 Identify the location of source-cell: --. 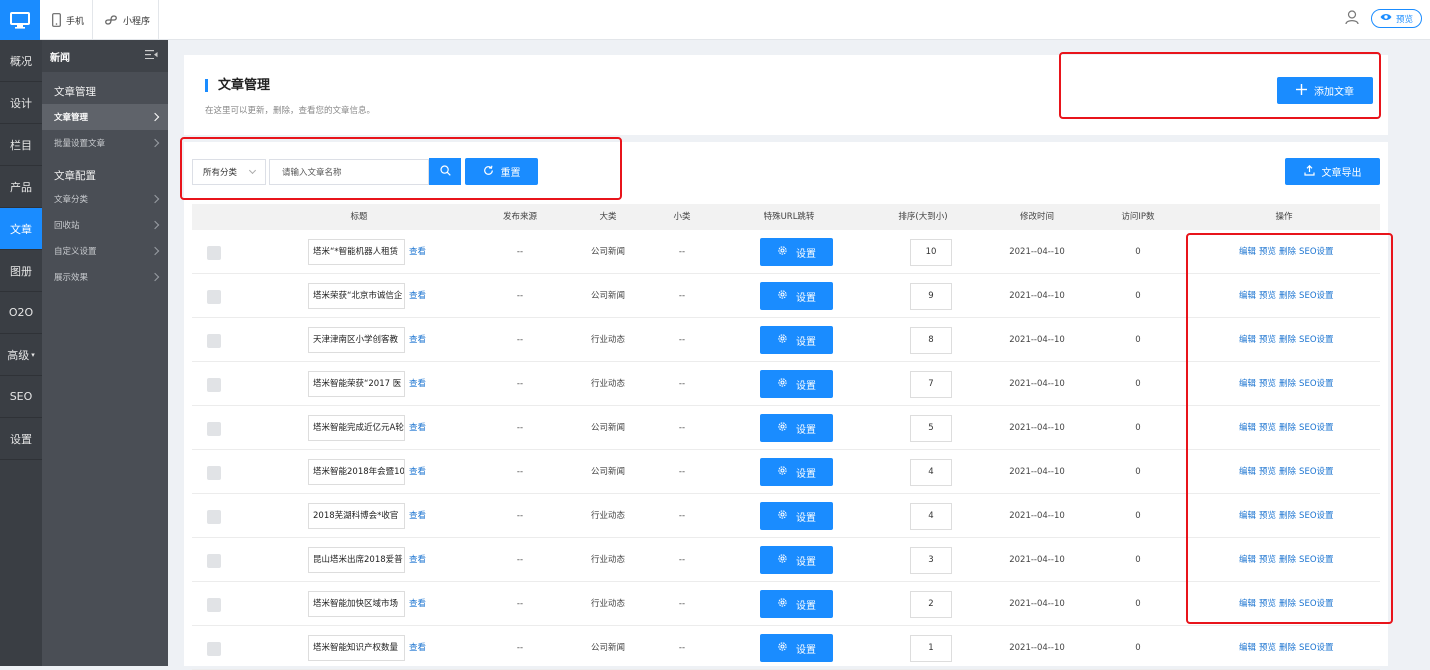
(520, 648).